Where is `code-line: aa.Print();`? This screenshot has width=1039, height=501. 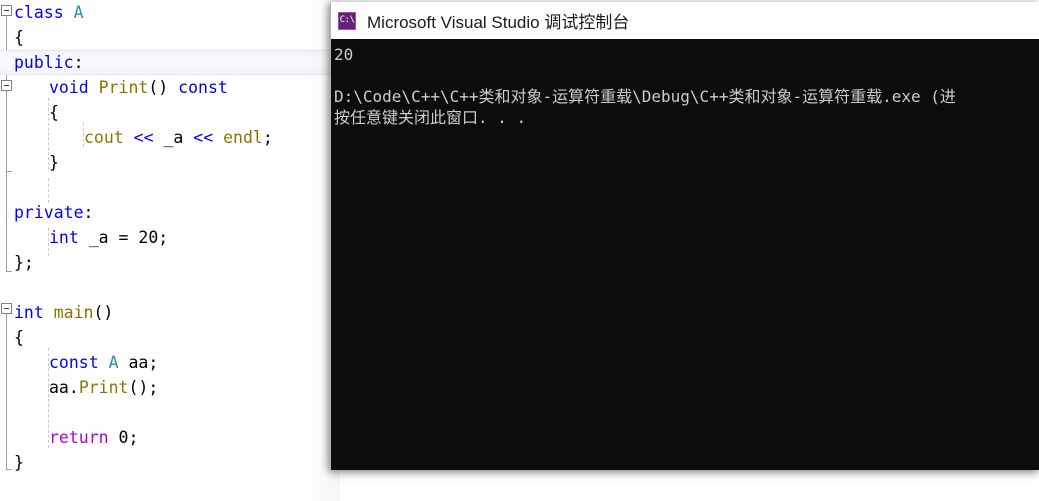
code-line: aa.Print(); is located at coordinates (165, 387).